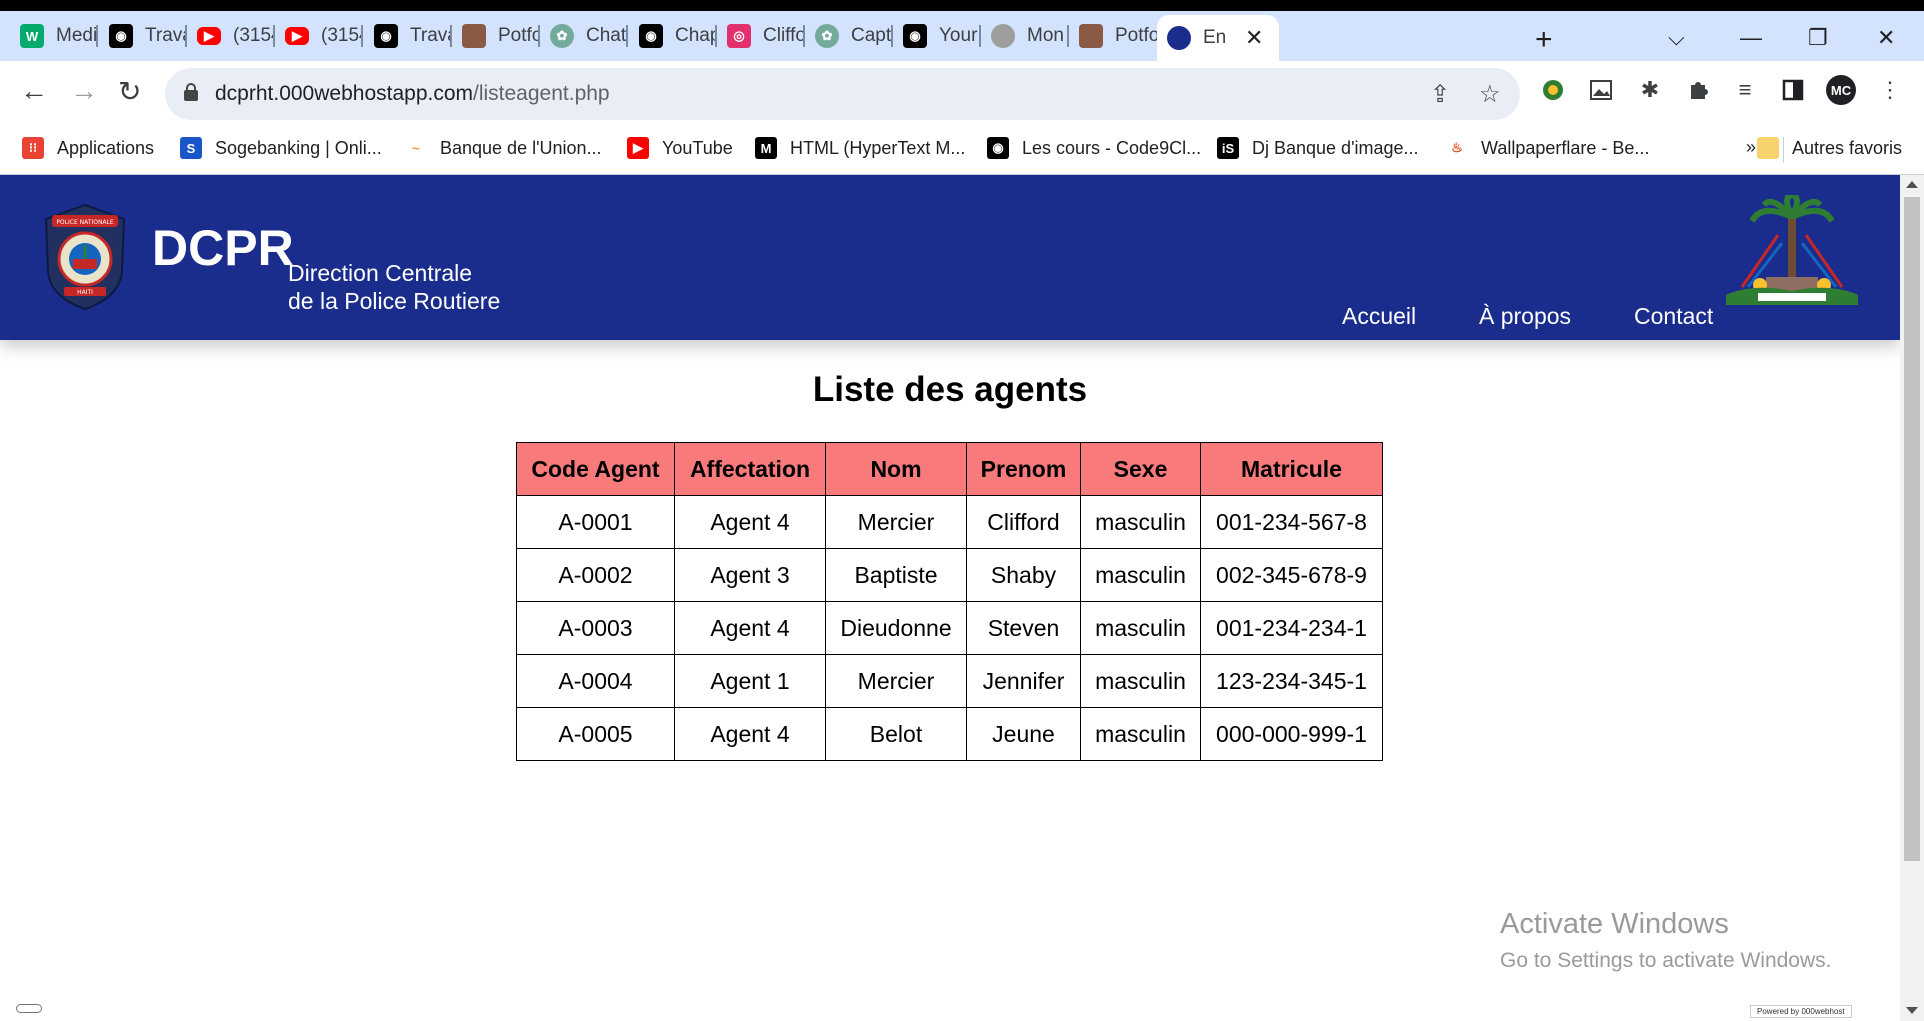 The height and width of the screenshot is (1021, 1924). Describe the element at coordinates (1023, 734) in the screenshot. I see `table-cell: Jeune` at that location.